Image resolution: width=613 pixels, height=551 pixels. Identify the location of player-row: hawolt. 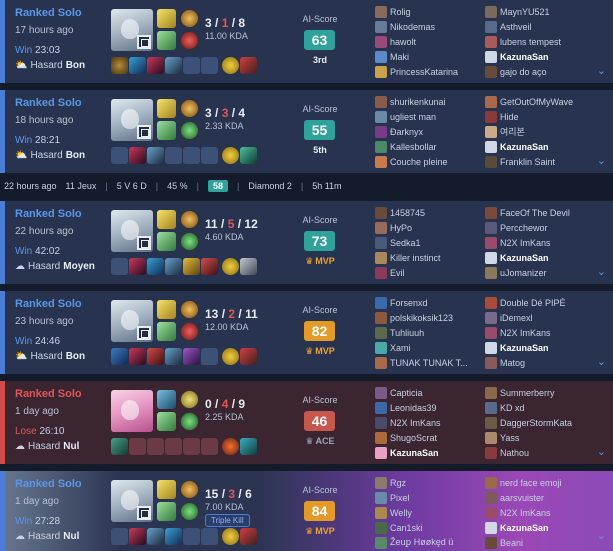
(431, 41).